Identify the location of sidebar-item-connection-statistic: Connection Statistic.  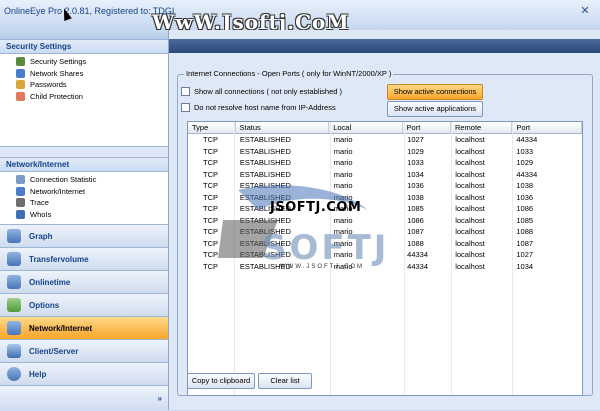
(92, 180).